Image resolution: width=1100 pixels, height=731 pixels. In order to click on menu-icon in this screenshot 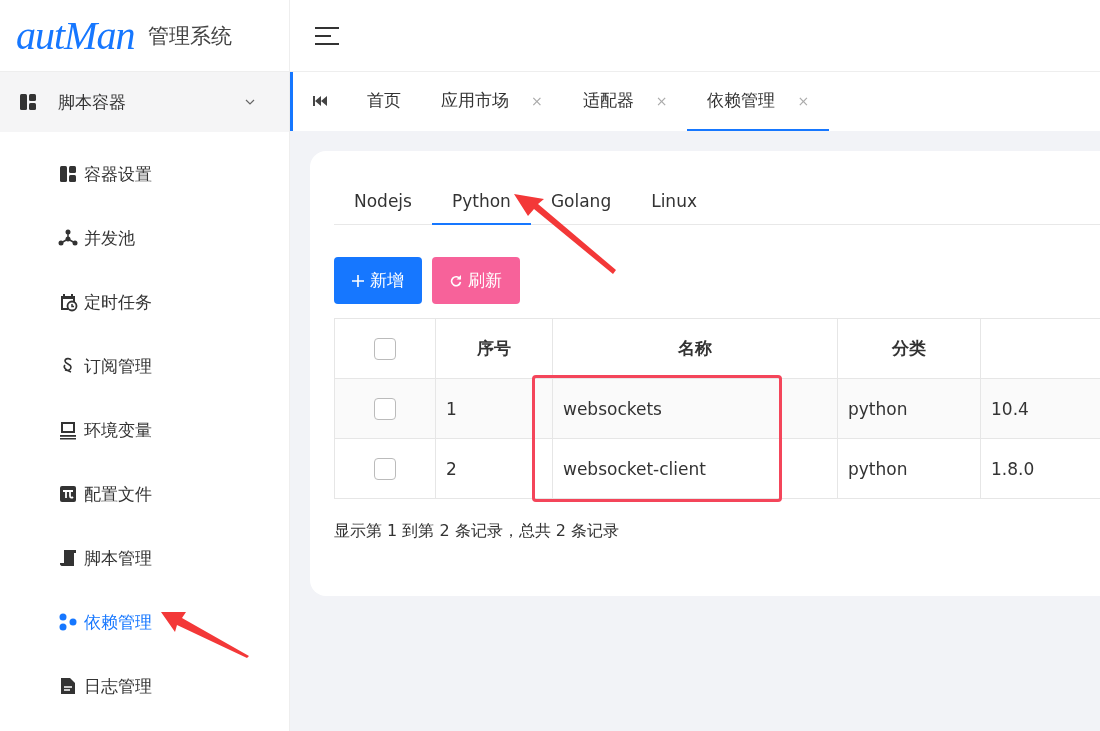, I will do `click(327, 35)`.